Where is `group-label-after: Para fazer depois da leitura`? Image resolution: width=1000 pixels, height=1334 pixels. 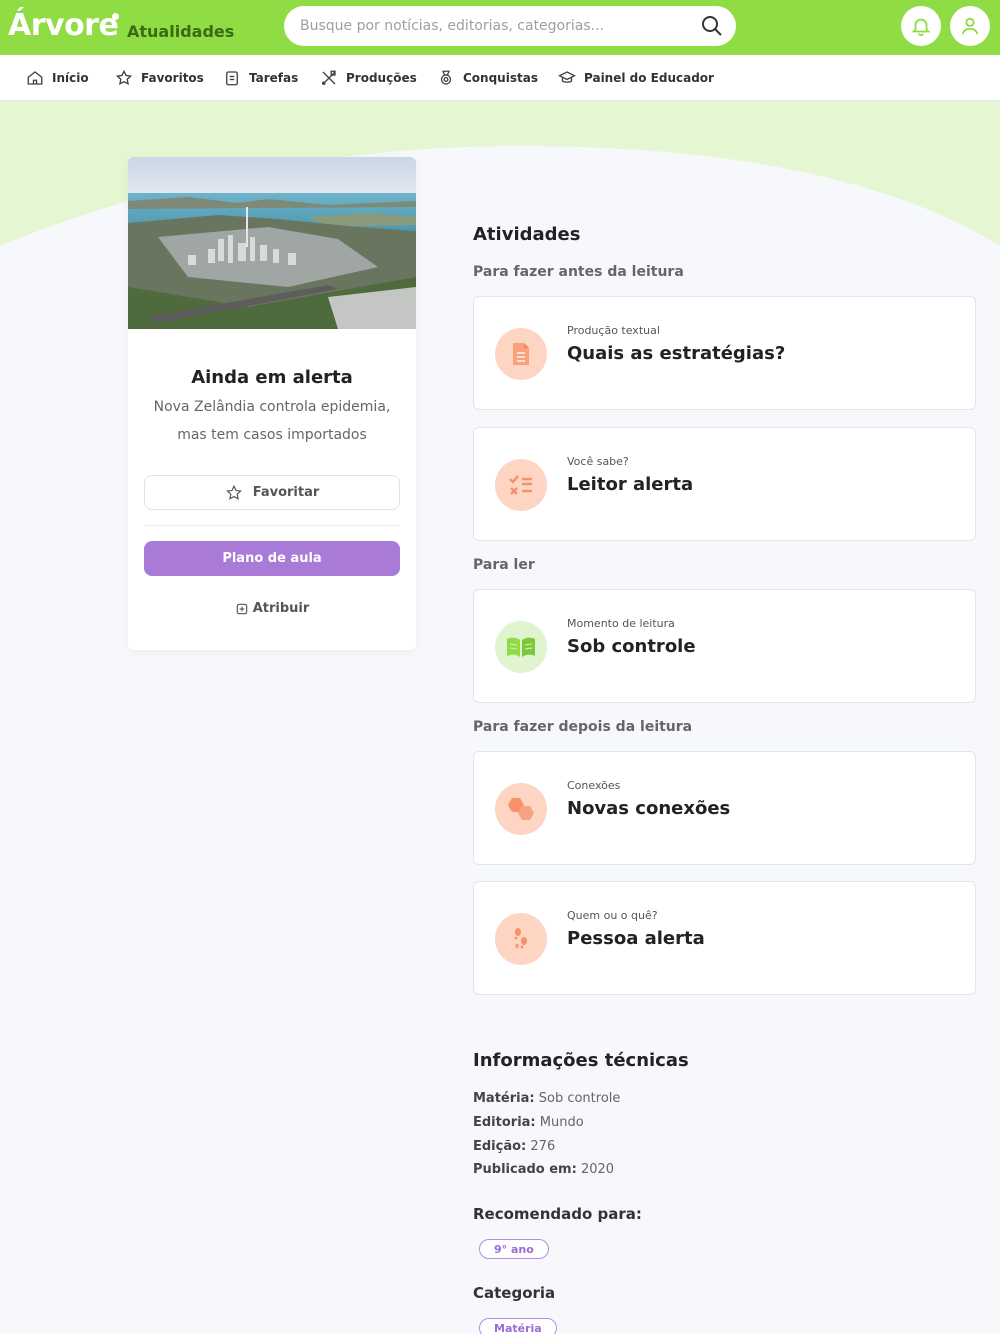
group-label-after: Para fazer depois da leitura is located at coordinates (583, 727).